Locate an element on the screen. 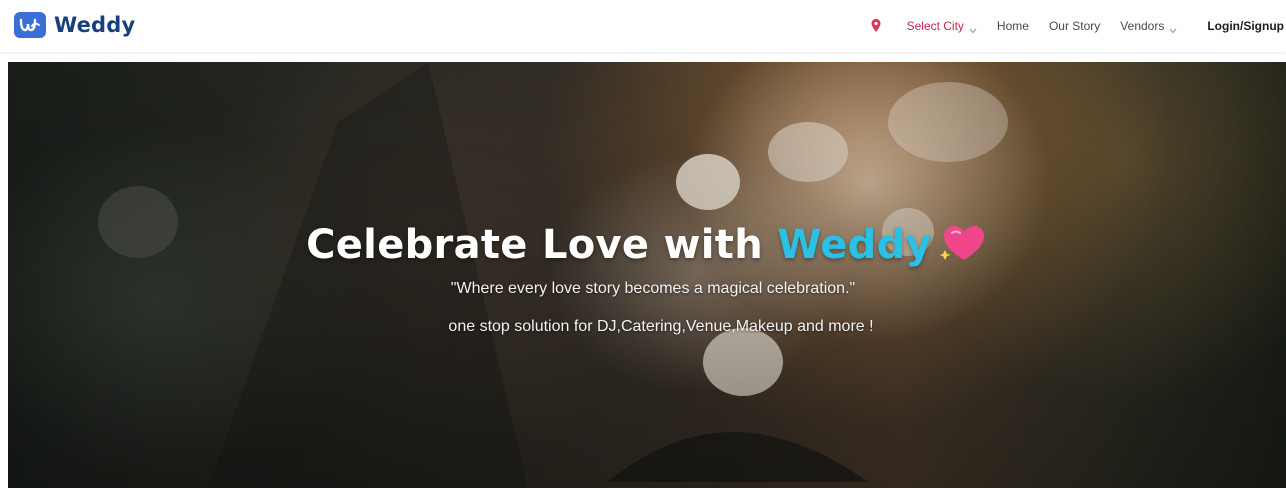  nav-our-story-link: Our Story is located at coordinates (1074, 26).